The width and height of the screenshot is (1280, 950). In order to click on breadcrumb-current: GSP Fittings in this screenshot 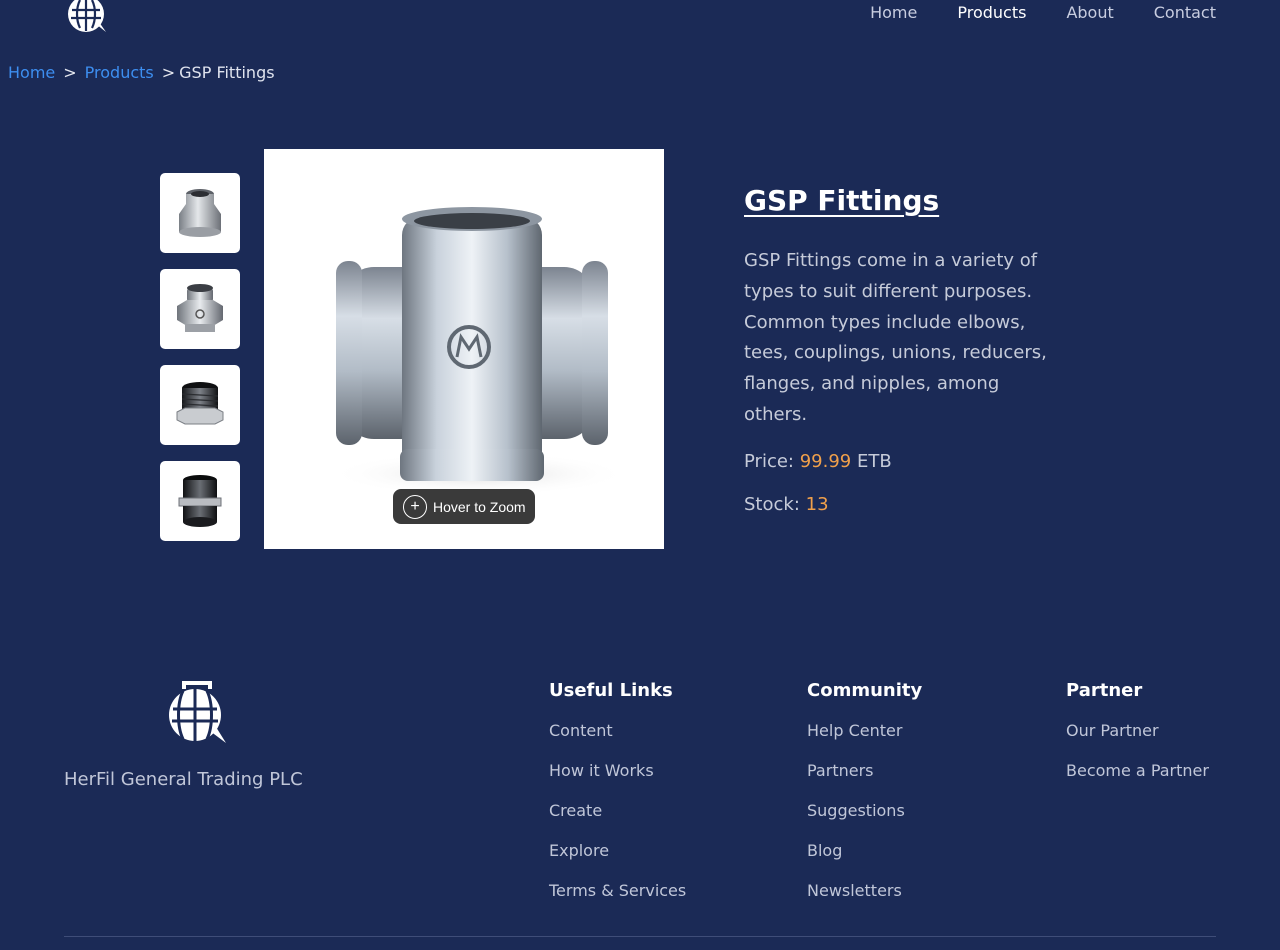, I will do `click(227, 72)`.